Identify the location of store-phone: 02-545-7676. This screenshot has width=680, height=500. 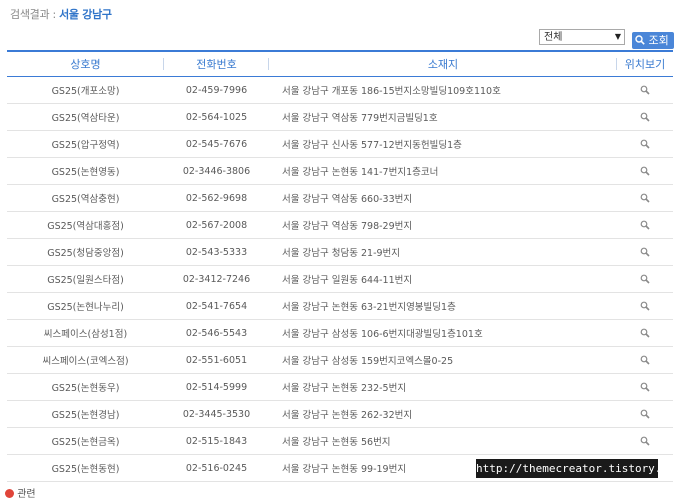
(216, 144).